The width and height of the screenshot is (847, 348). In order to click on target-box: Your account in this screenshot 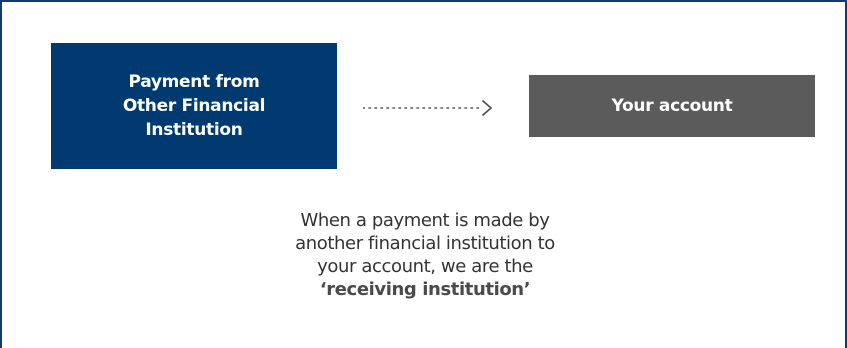, I will do `click(672, 106)`.